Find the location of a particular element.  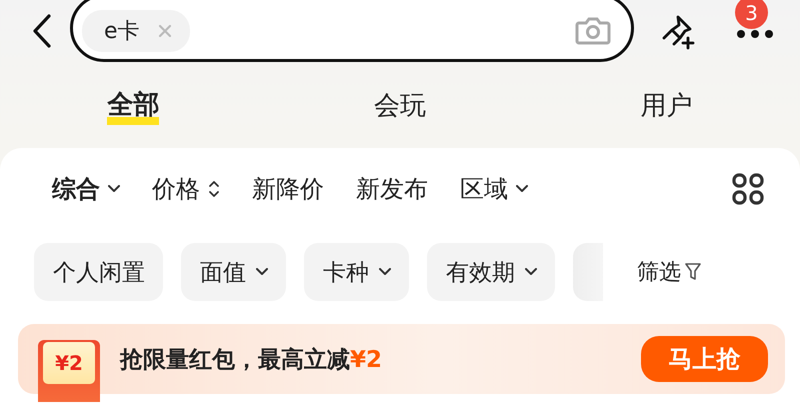

promo-text: 抢限量红包，最高立减¥2 is located at coordinates (251, 360).